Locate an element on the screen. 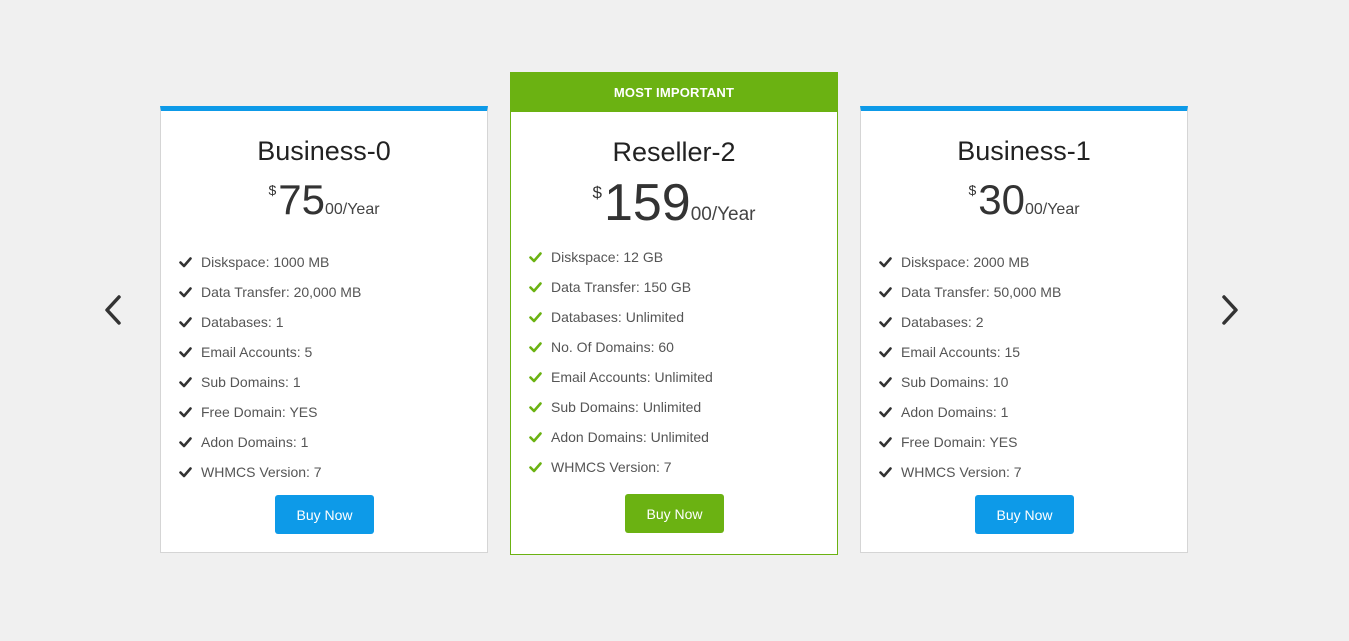  feature-item: Data Transfer: 150 GB is located at coordinates (620, 287).